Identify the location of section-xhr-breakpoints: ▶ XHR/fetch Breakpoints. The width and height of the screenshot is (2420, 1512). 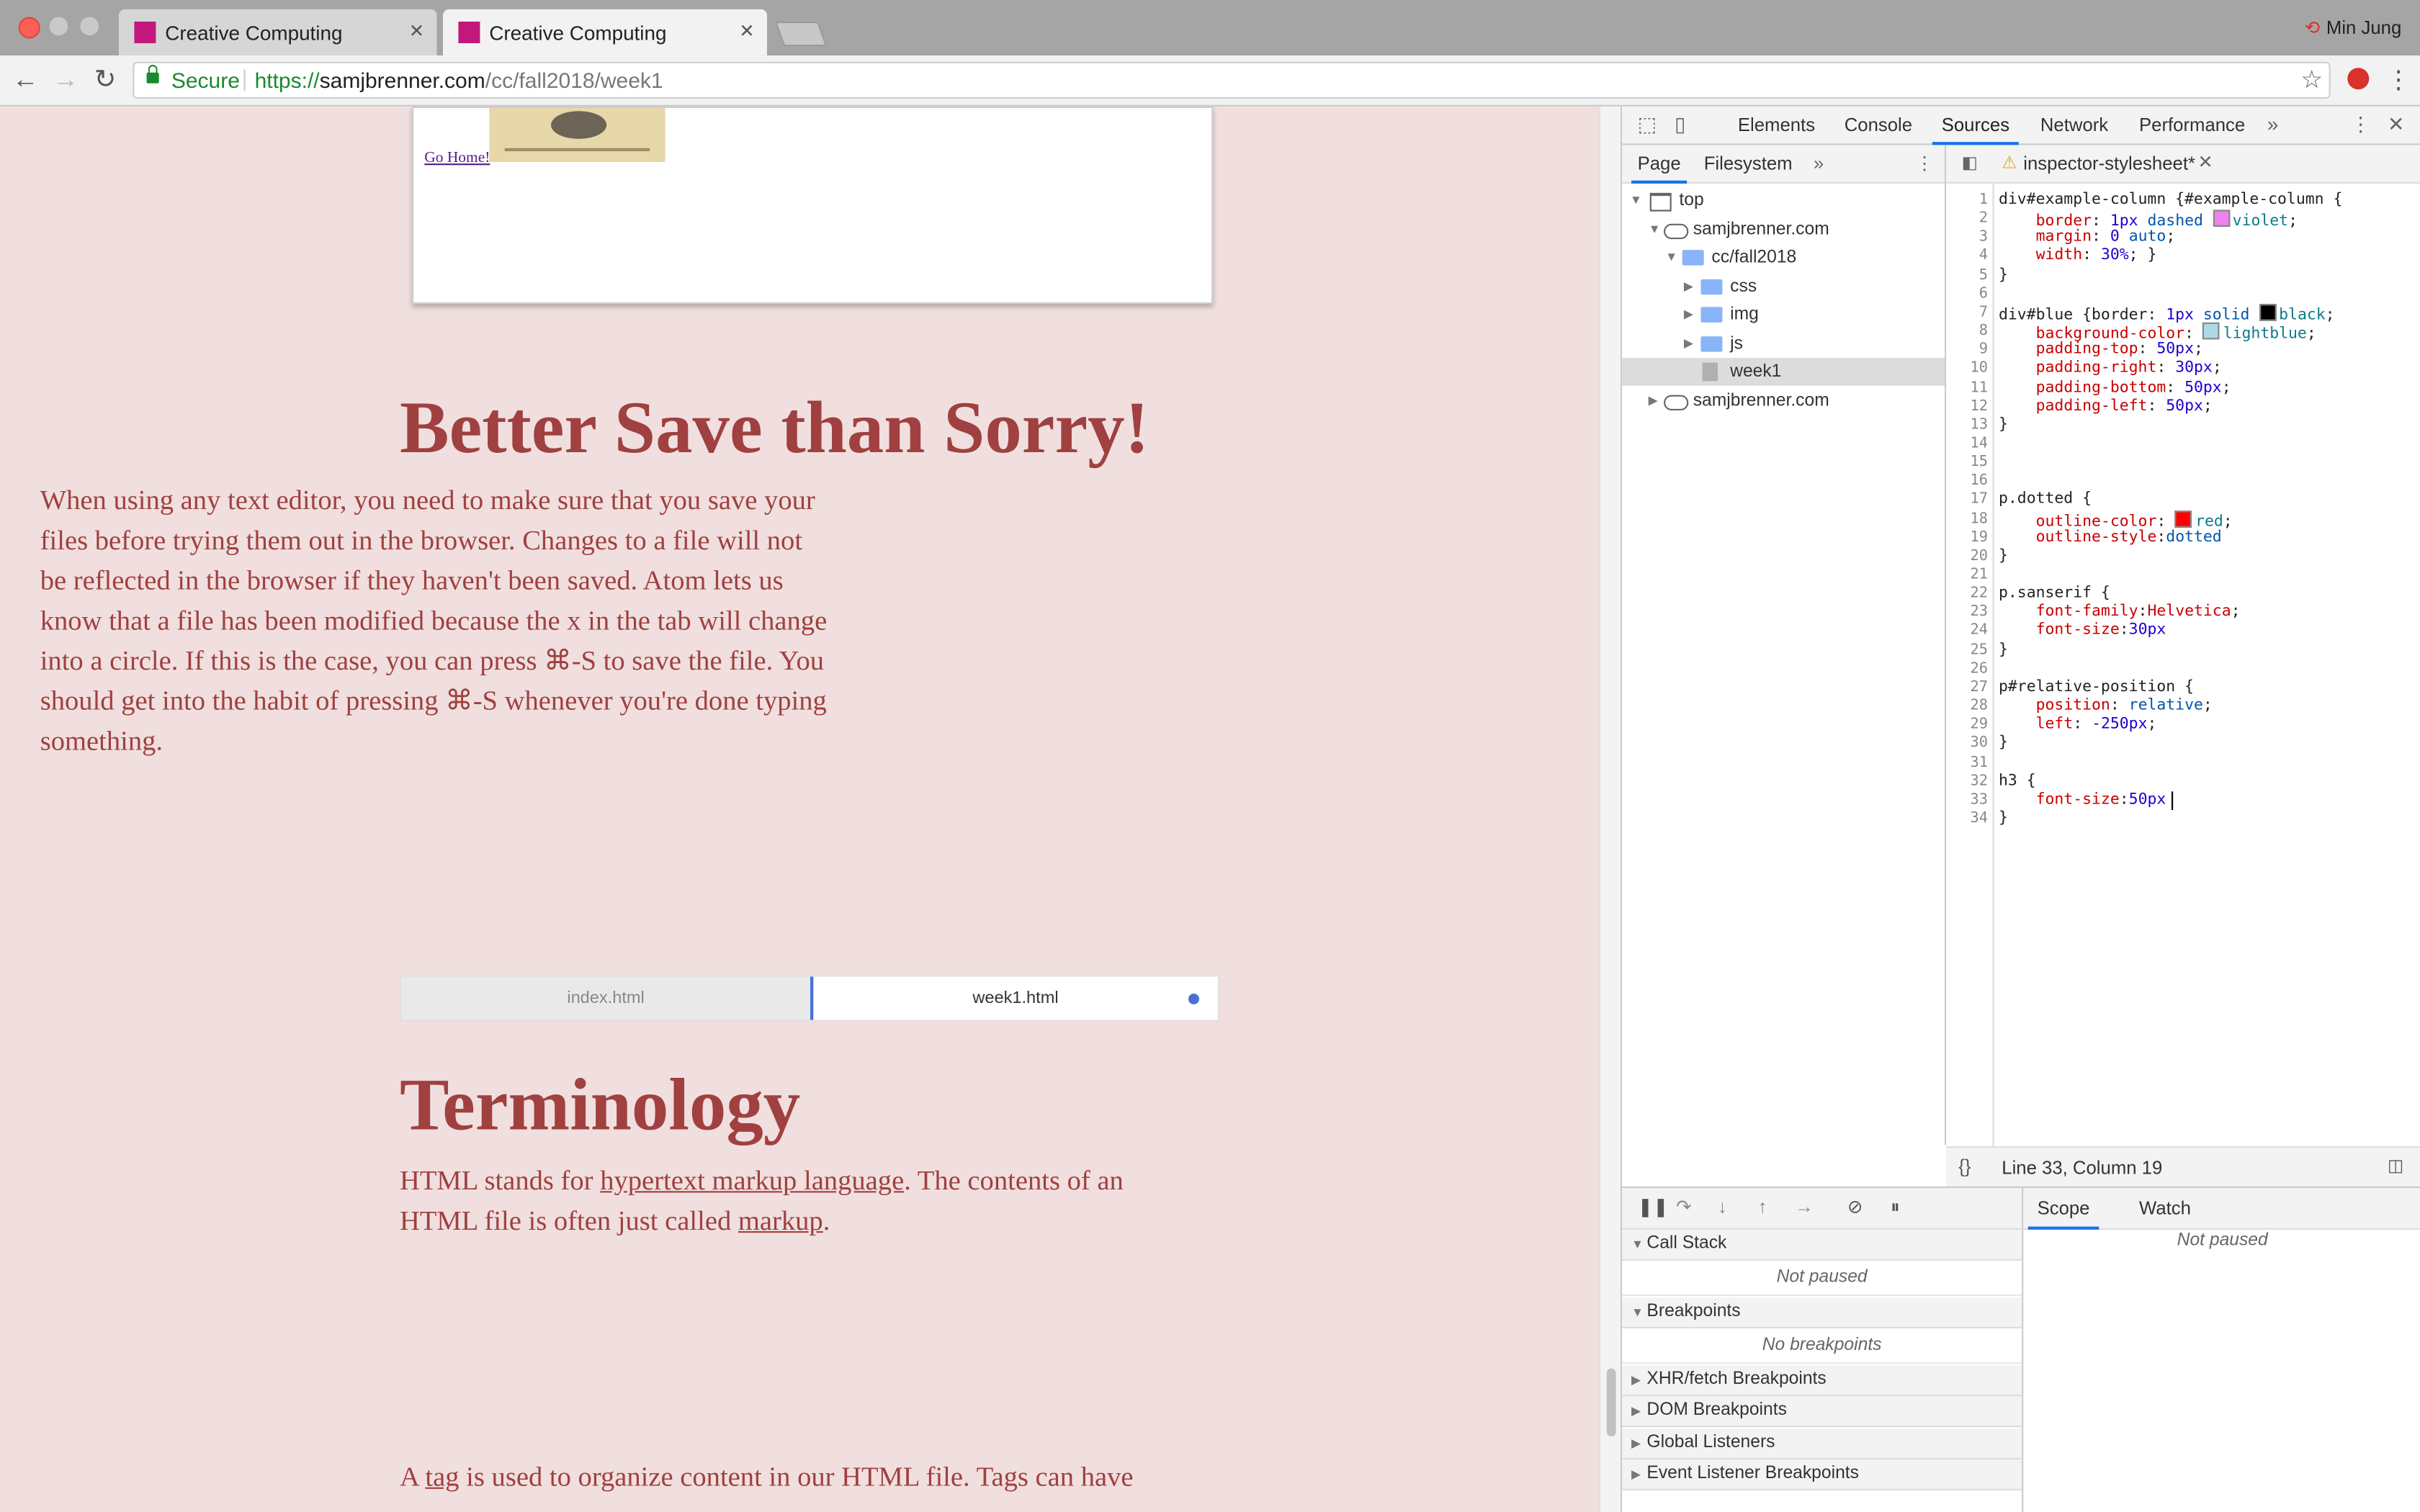
(1822, 1381).